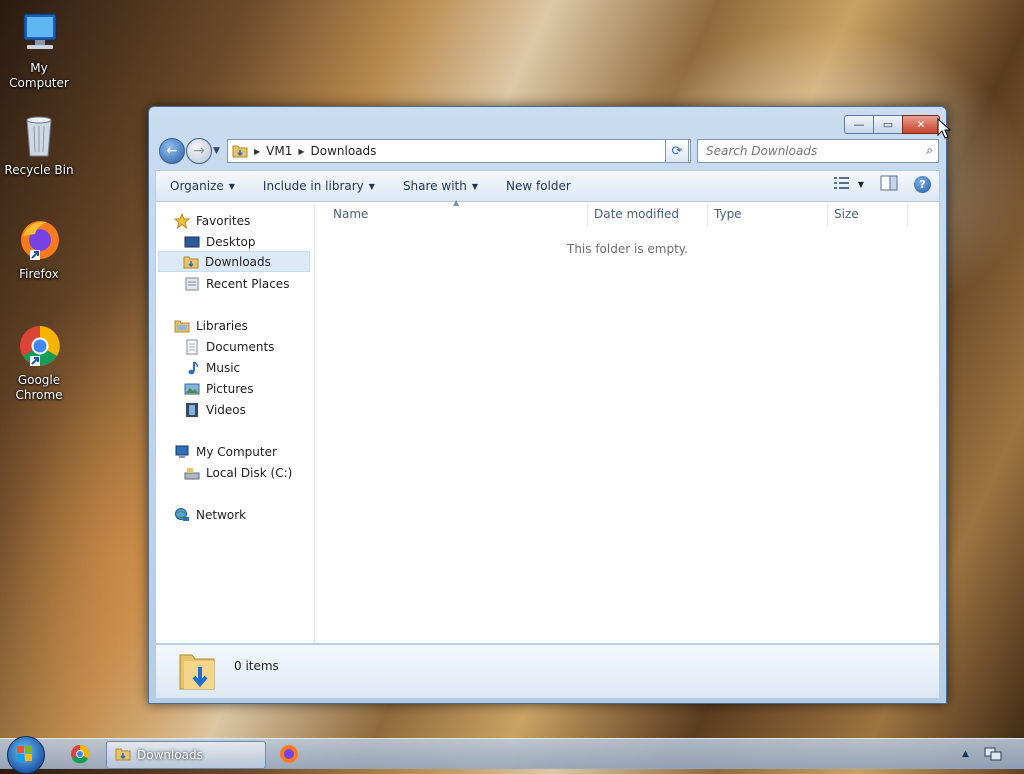 The width and height of the screenshot is (1024, 774). I want to click on organize-button: Organize ▼, so click(202, 186).